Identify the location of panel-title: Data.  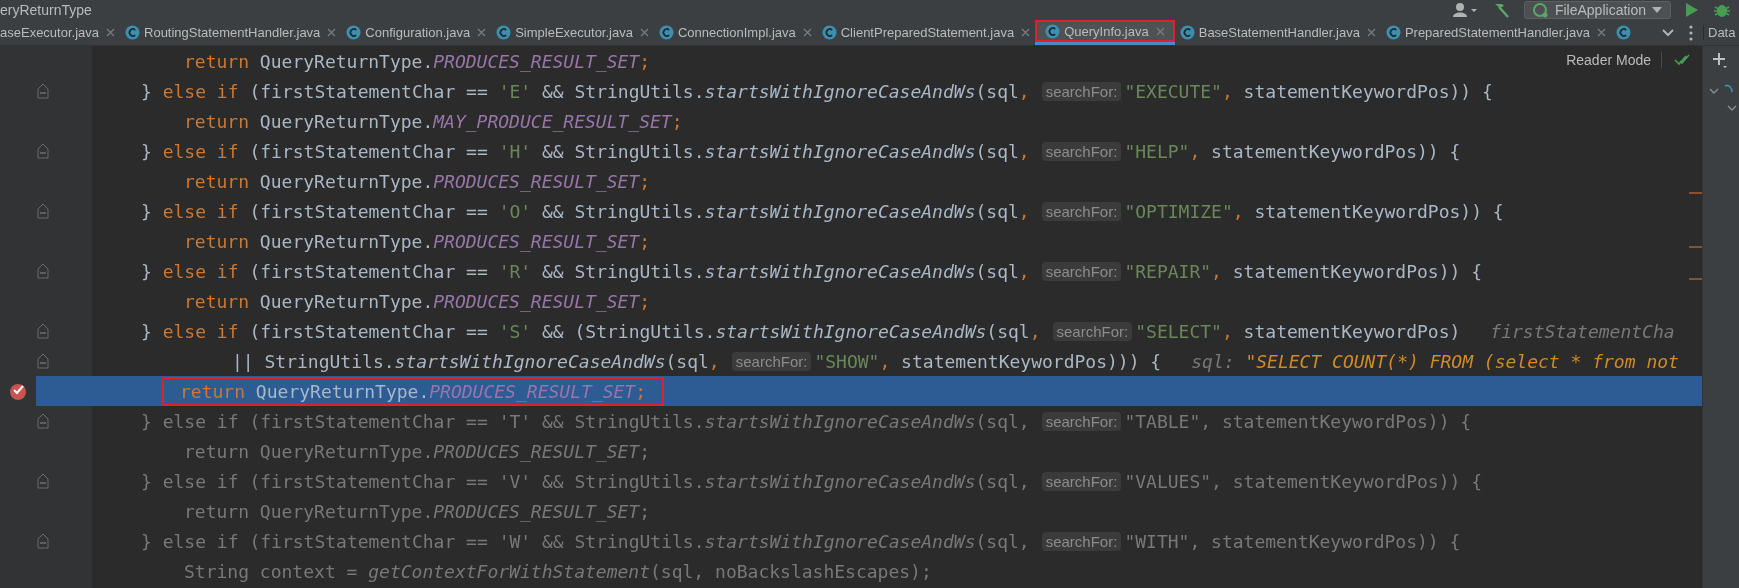
(1721, 32).